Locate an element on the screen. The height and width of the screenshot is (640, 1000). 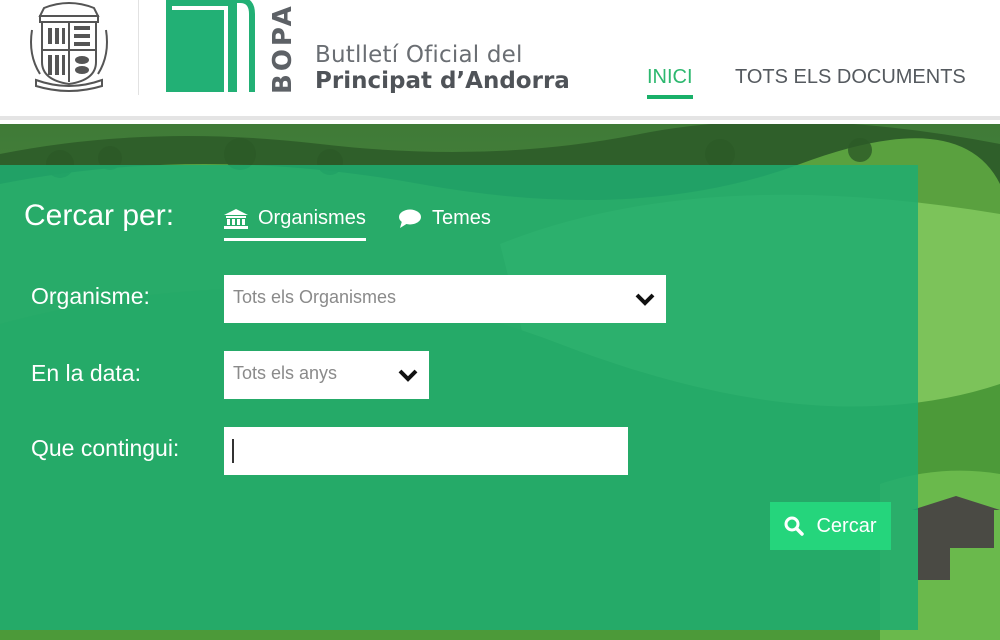
contingui-input is located at coordinates (426, 451).